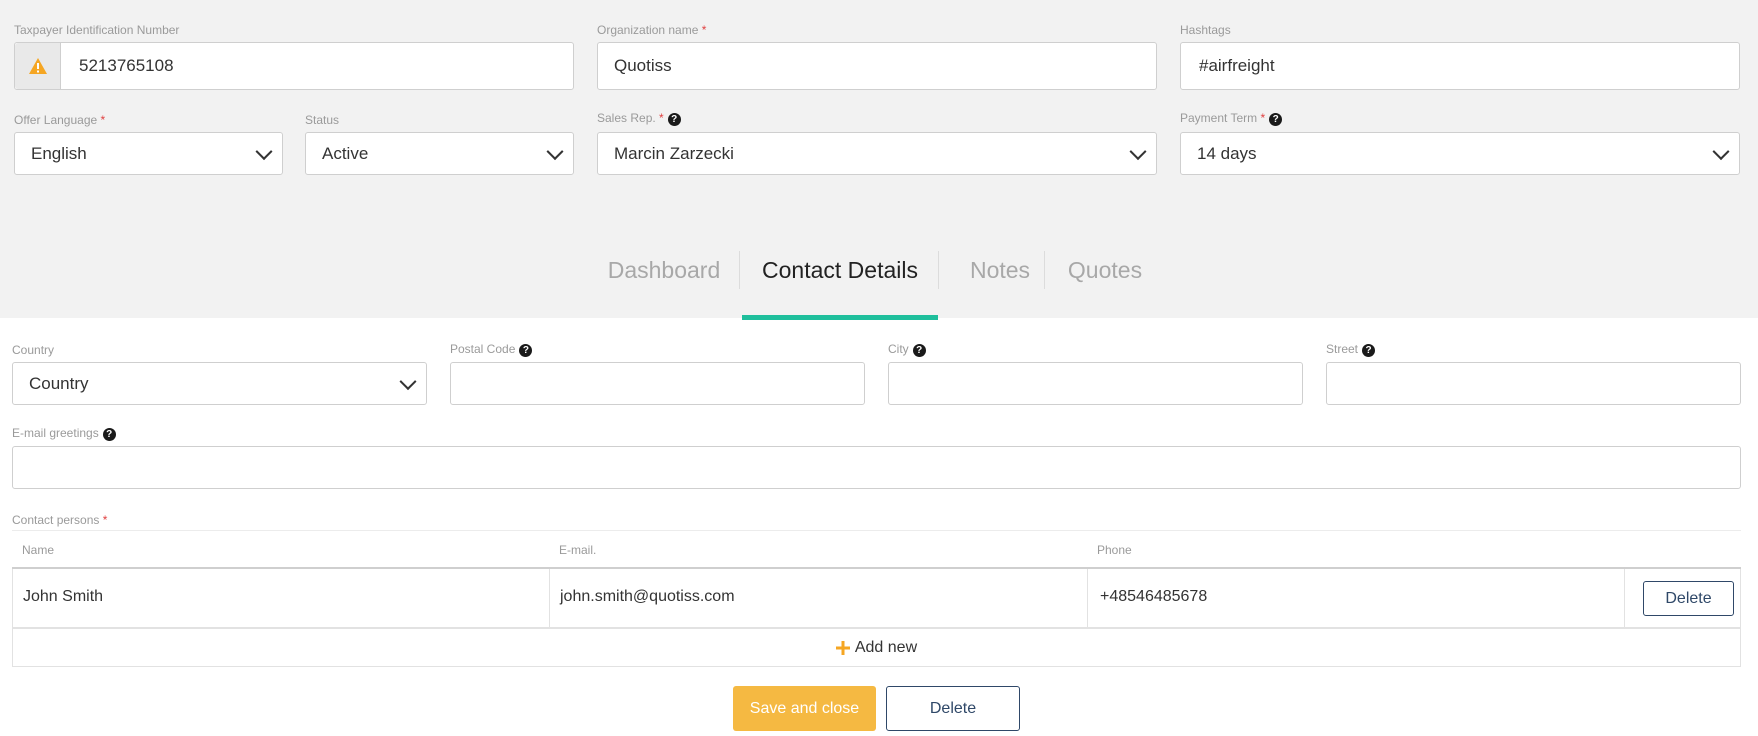 This screenshot has width=1758, height=736. I want to click on sales-rep-select: Marcin Zarzecki, so click(877, 153).